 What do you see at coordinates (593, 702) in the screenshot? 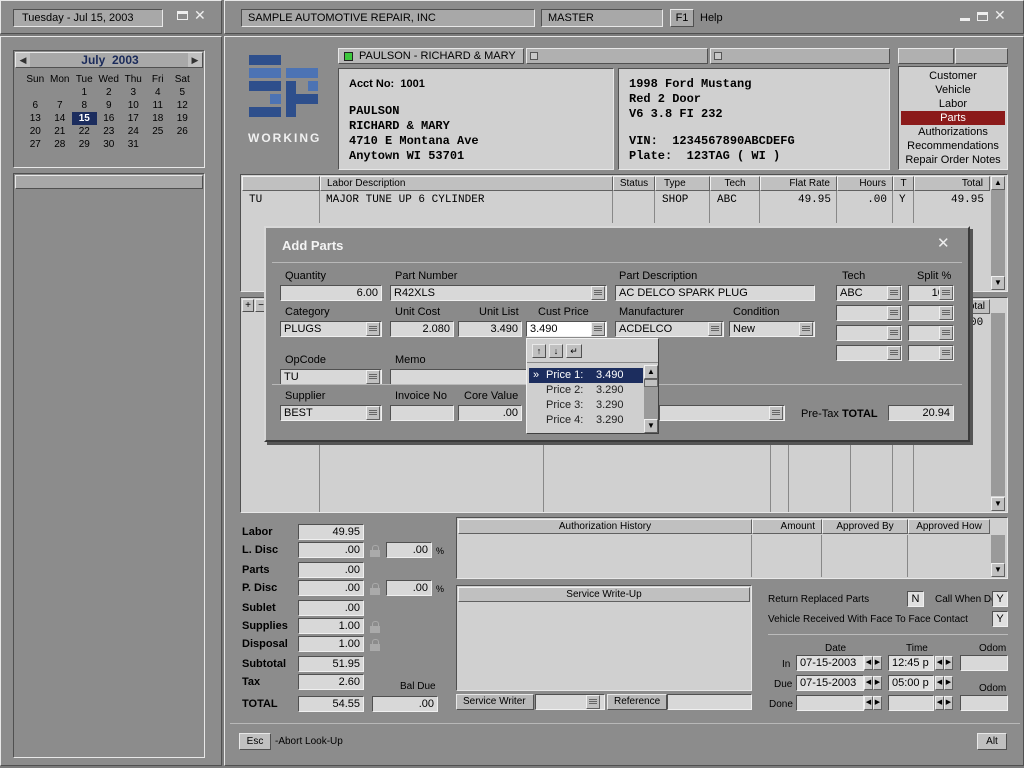
I see `service-writer-list-icon` at bounding box center [593, 702].